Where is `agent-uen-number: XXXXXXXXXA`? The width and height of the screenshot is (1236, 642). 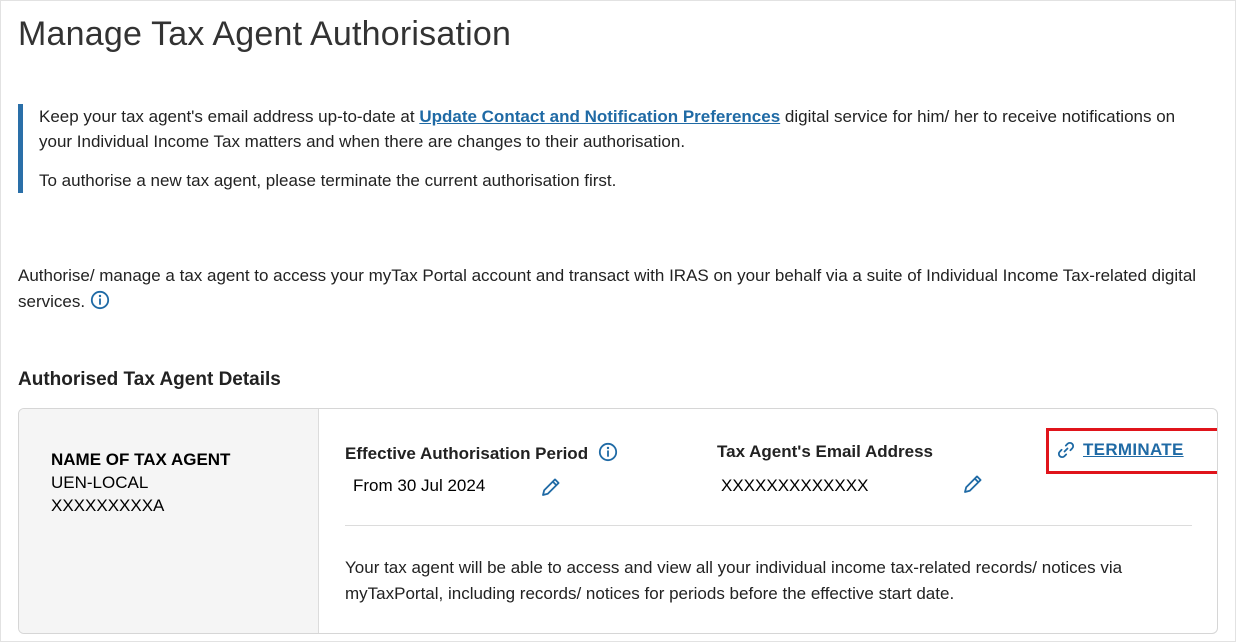 agent-uen-number: XXXXXXXXXA is located at coordinates (108, 505).